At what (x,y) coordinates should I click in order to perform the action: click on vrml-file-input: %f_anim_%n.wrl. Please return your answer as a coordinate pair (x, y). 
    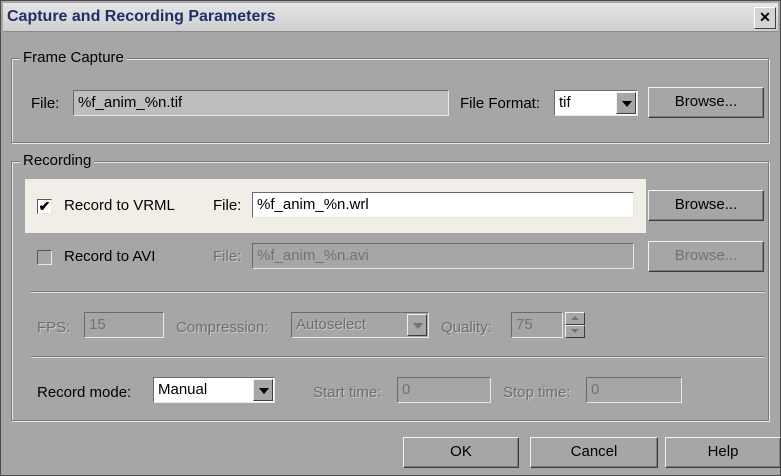
    Looking at the image, I should click on (443, 205).